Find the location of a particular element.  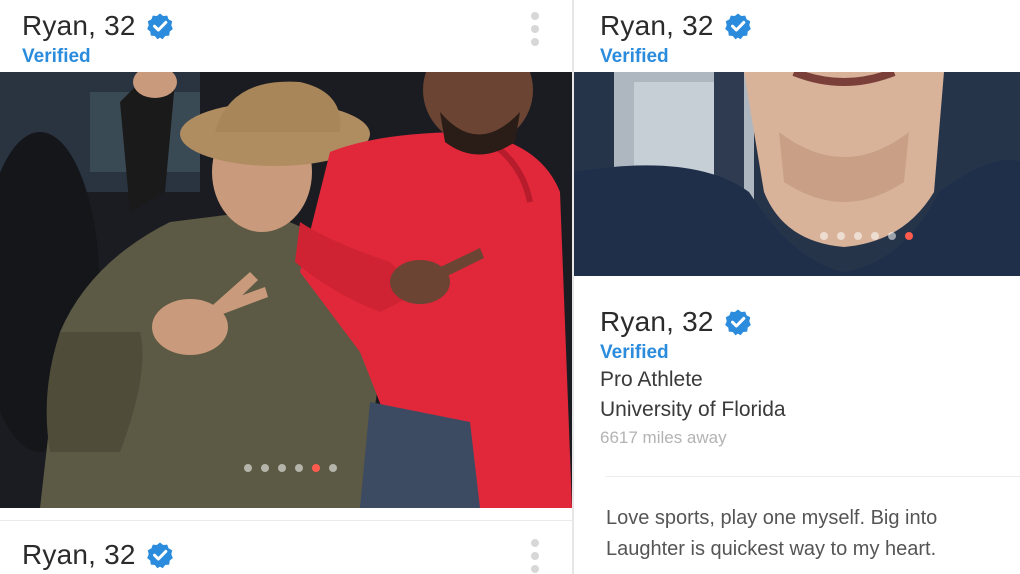

distance: 6617 miles away is located at coordinates (663, 437).